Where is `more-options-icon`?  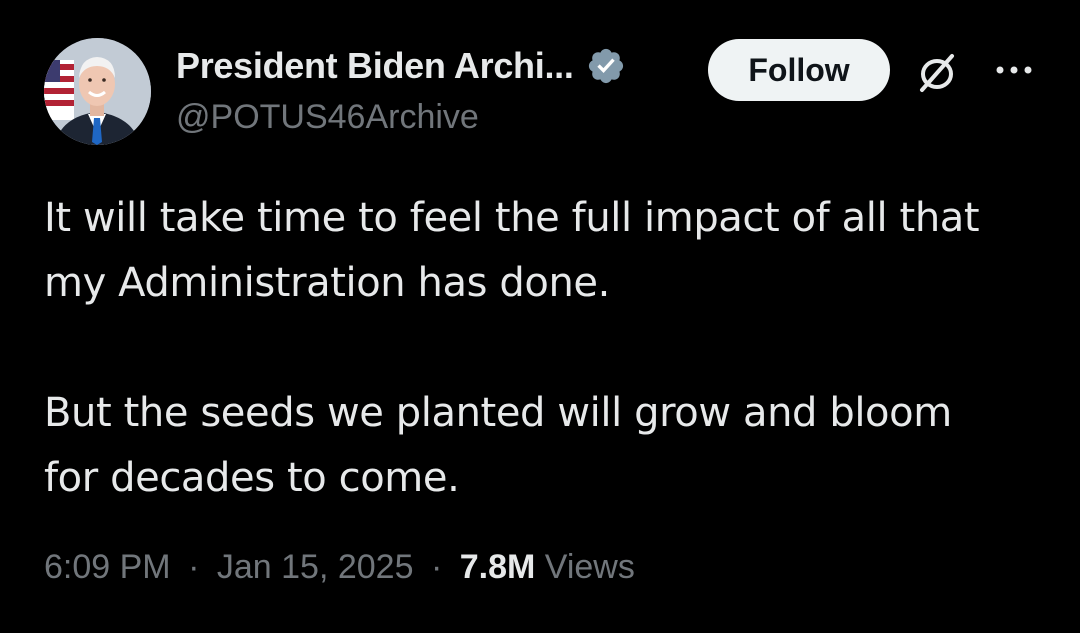 more-options-icon is located at coordinates (1014, 70).